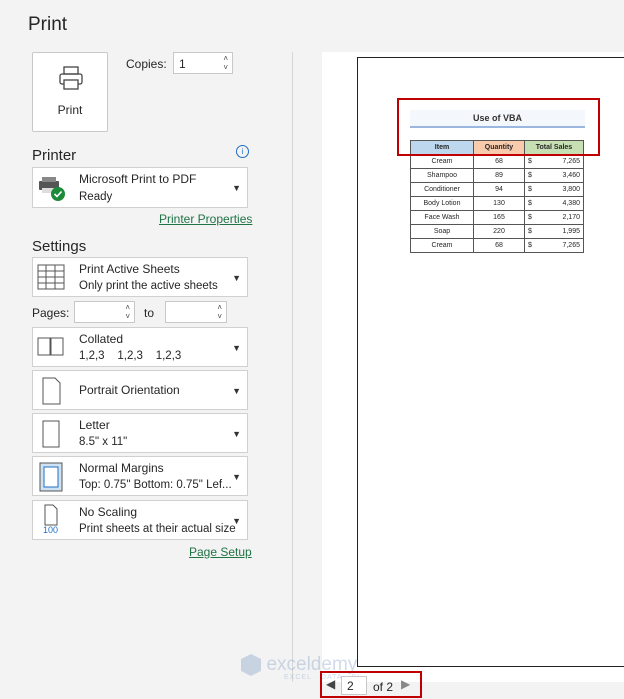 The height and width of the screenshot is (699, 624). Describe the element at coordinates (554, 189) in the screenshot. I see `cell-total-sales: $3,800` at that location.